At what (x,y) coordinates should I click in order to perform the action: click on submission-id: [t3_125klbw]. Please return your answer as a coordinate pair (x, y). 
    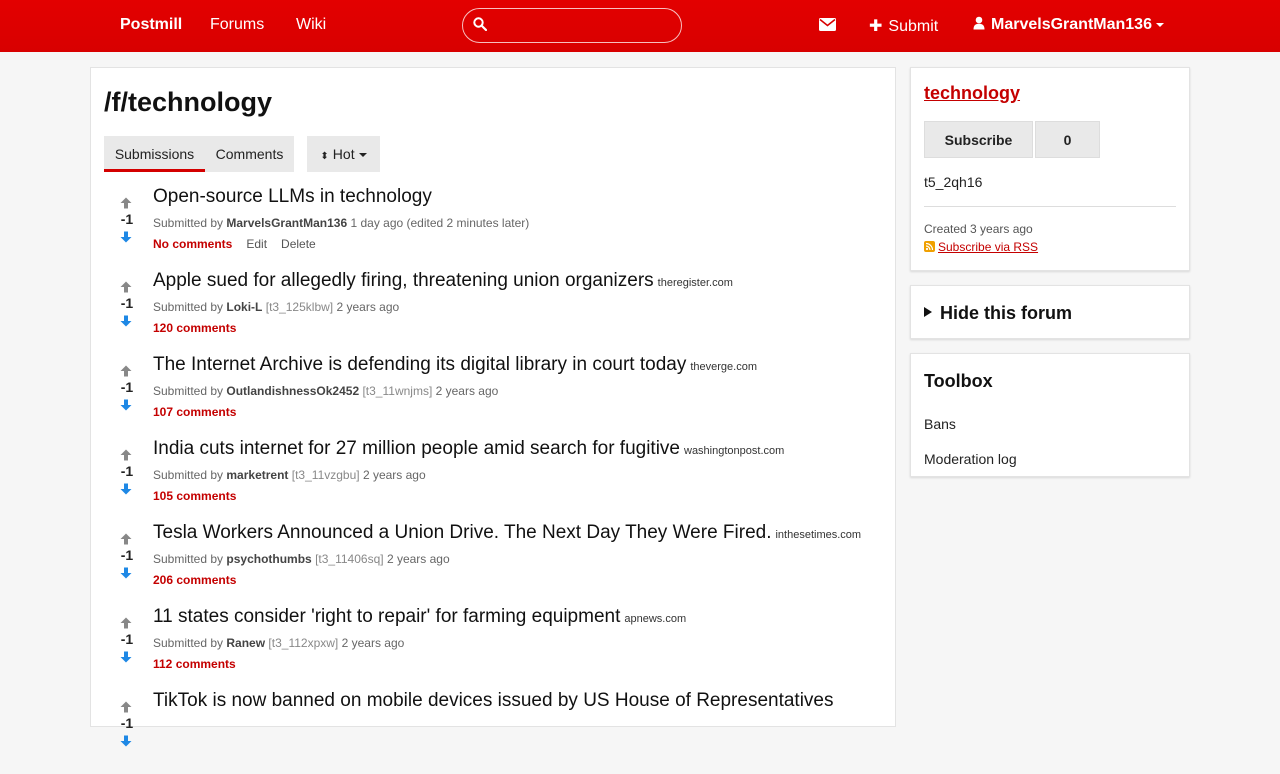
    Looking at the image, I should click on (299, 307).